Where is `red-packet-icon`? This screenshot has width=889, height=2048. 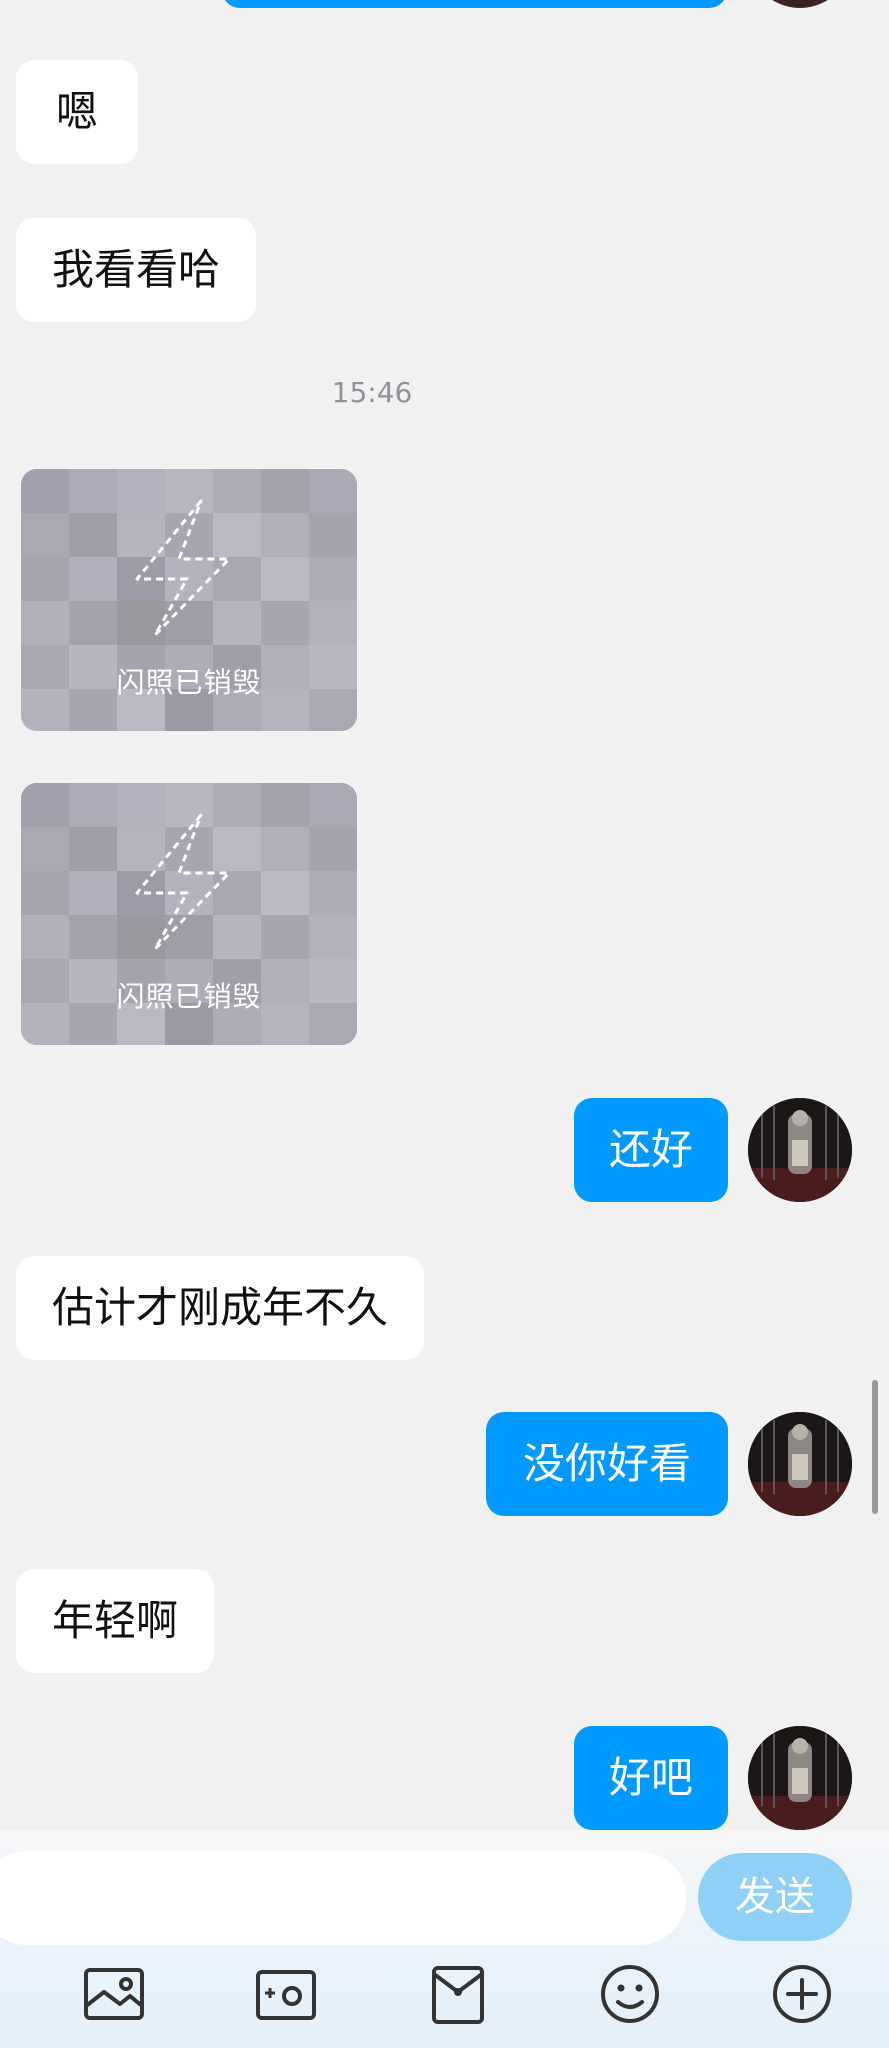
red-packet-icon is located at coordinates (458, 1994).